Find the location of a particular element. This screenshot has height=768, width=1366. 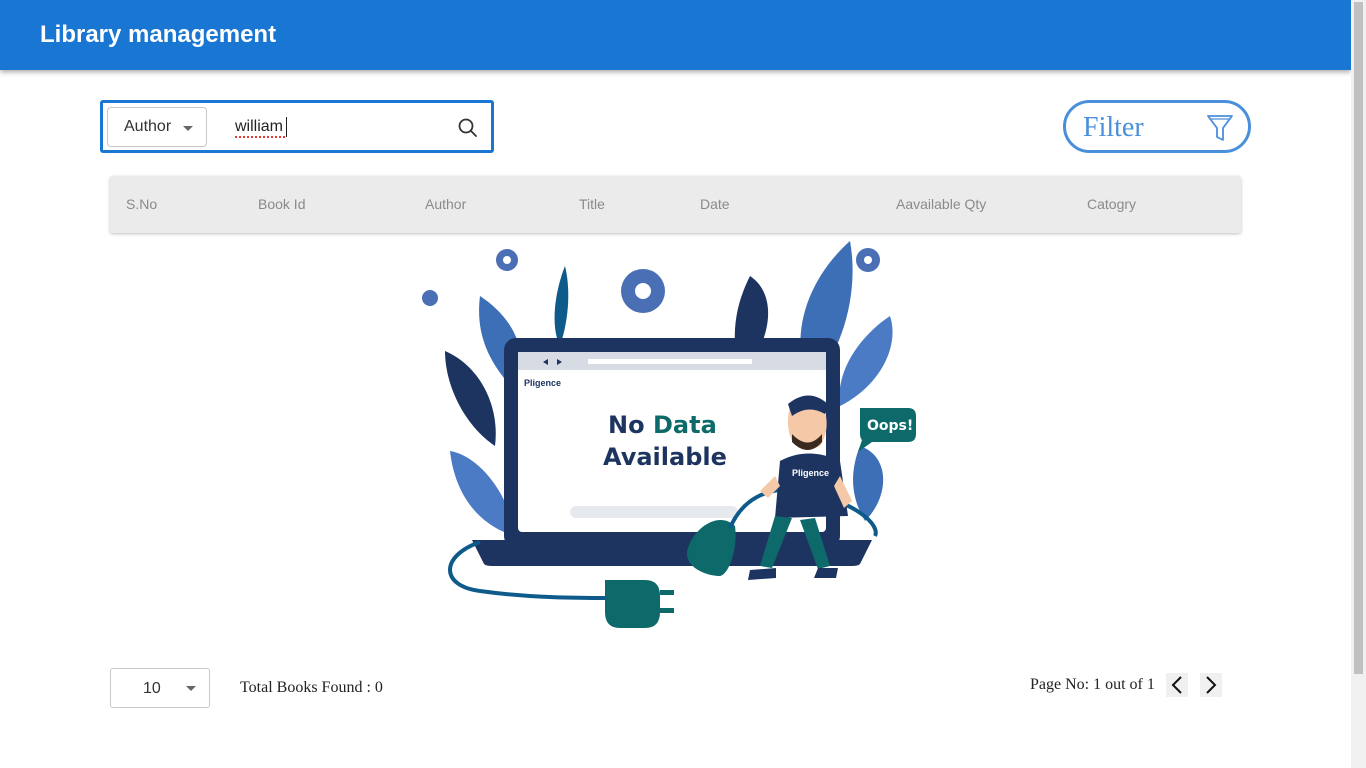

total-books-count: Total Books Found : 0 is located at coordinates (311, 687).